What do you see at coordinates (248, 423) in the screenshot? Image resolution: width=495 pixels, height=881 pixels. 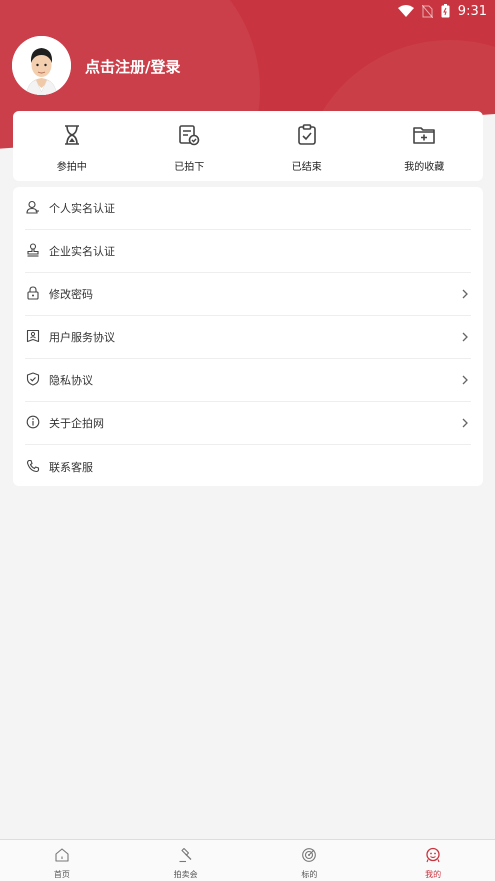 I see `menu-about: 关于企拍网` at bounding box center [248, 423].